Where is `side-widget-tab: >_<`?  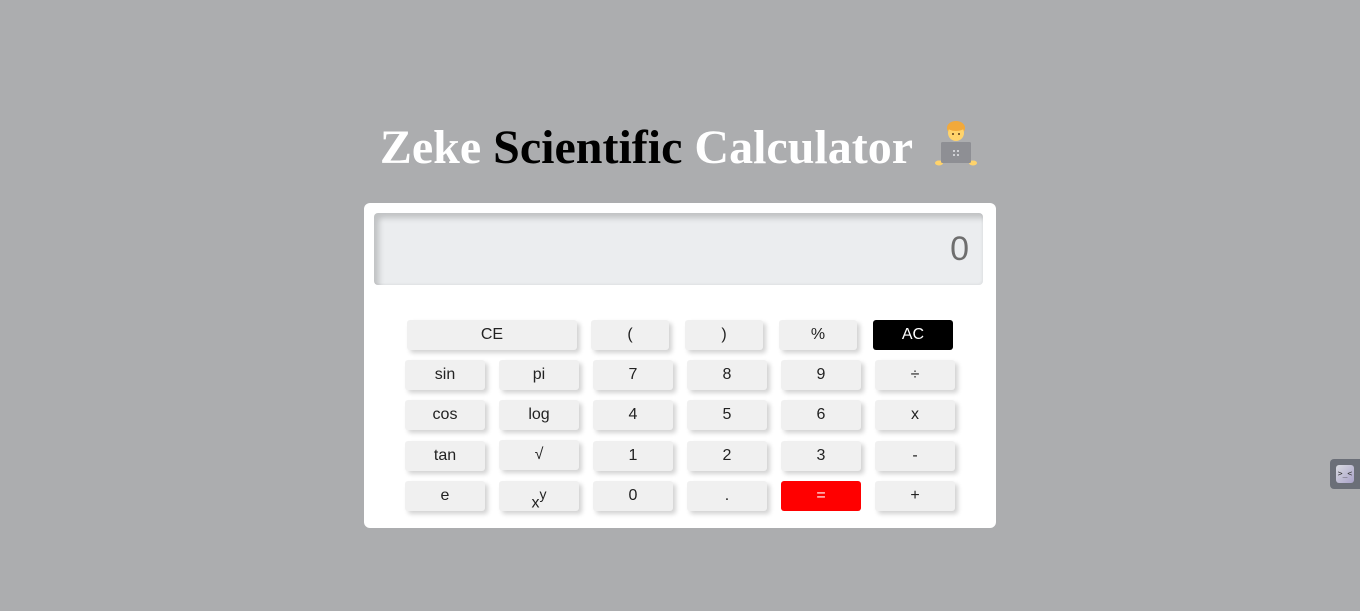
side-widget-tab: >_< is located at coordinates (1345, 474).